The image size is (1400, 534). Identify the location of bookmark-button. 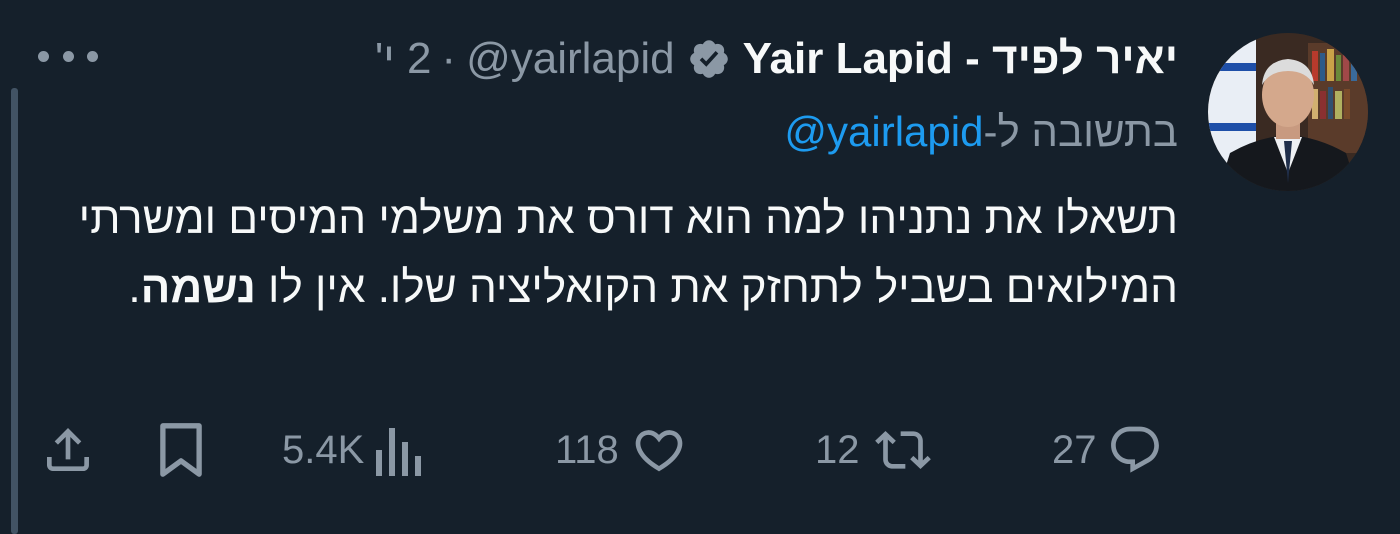
(181, 450).